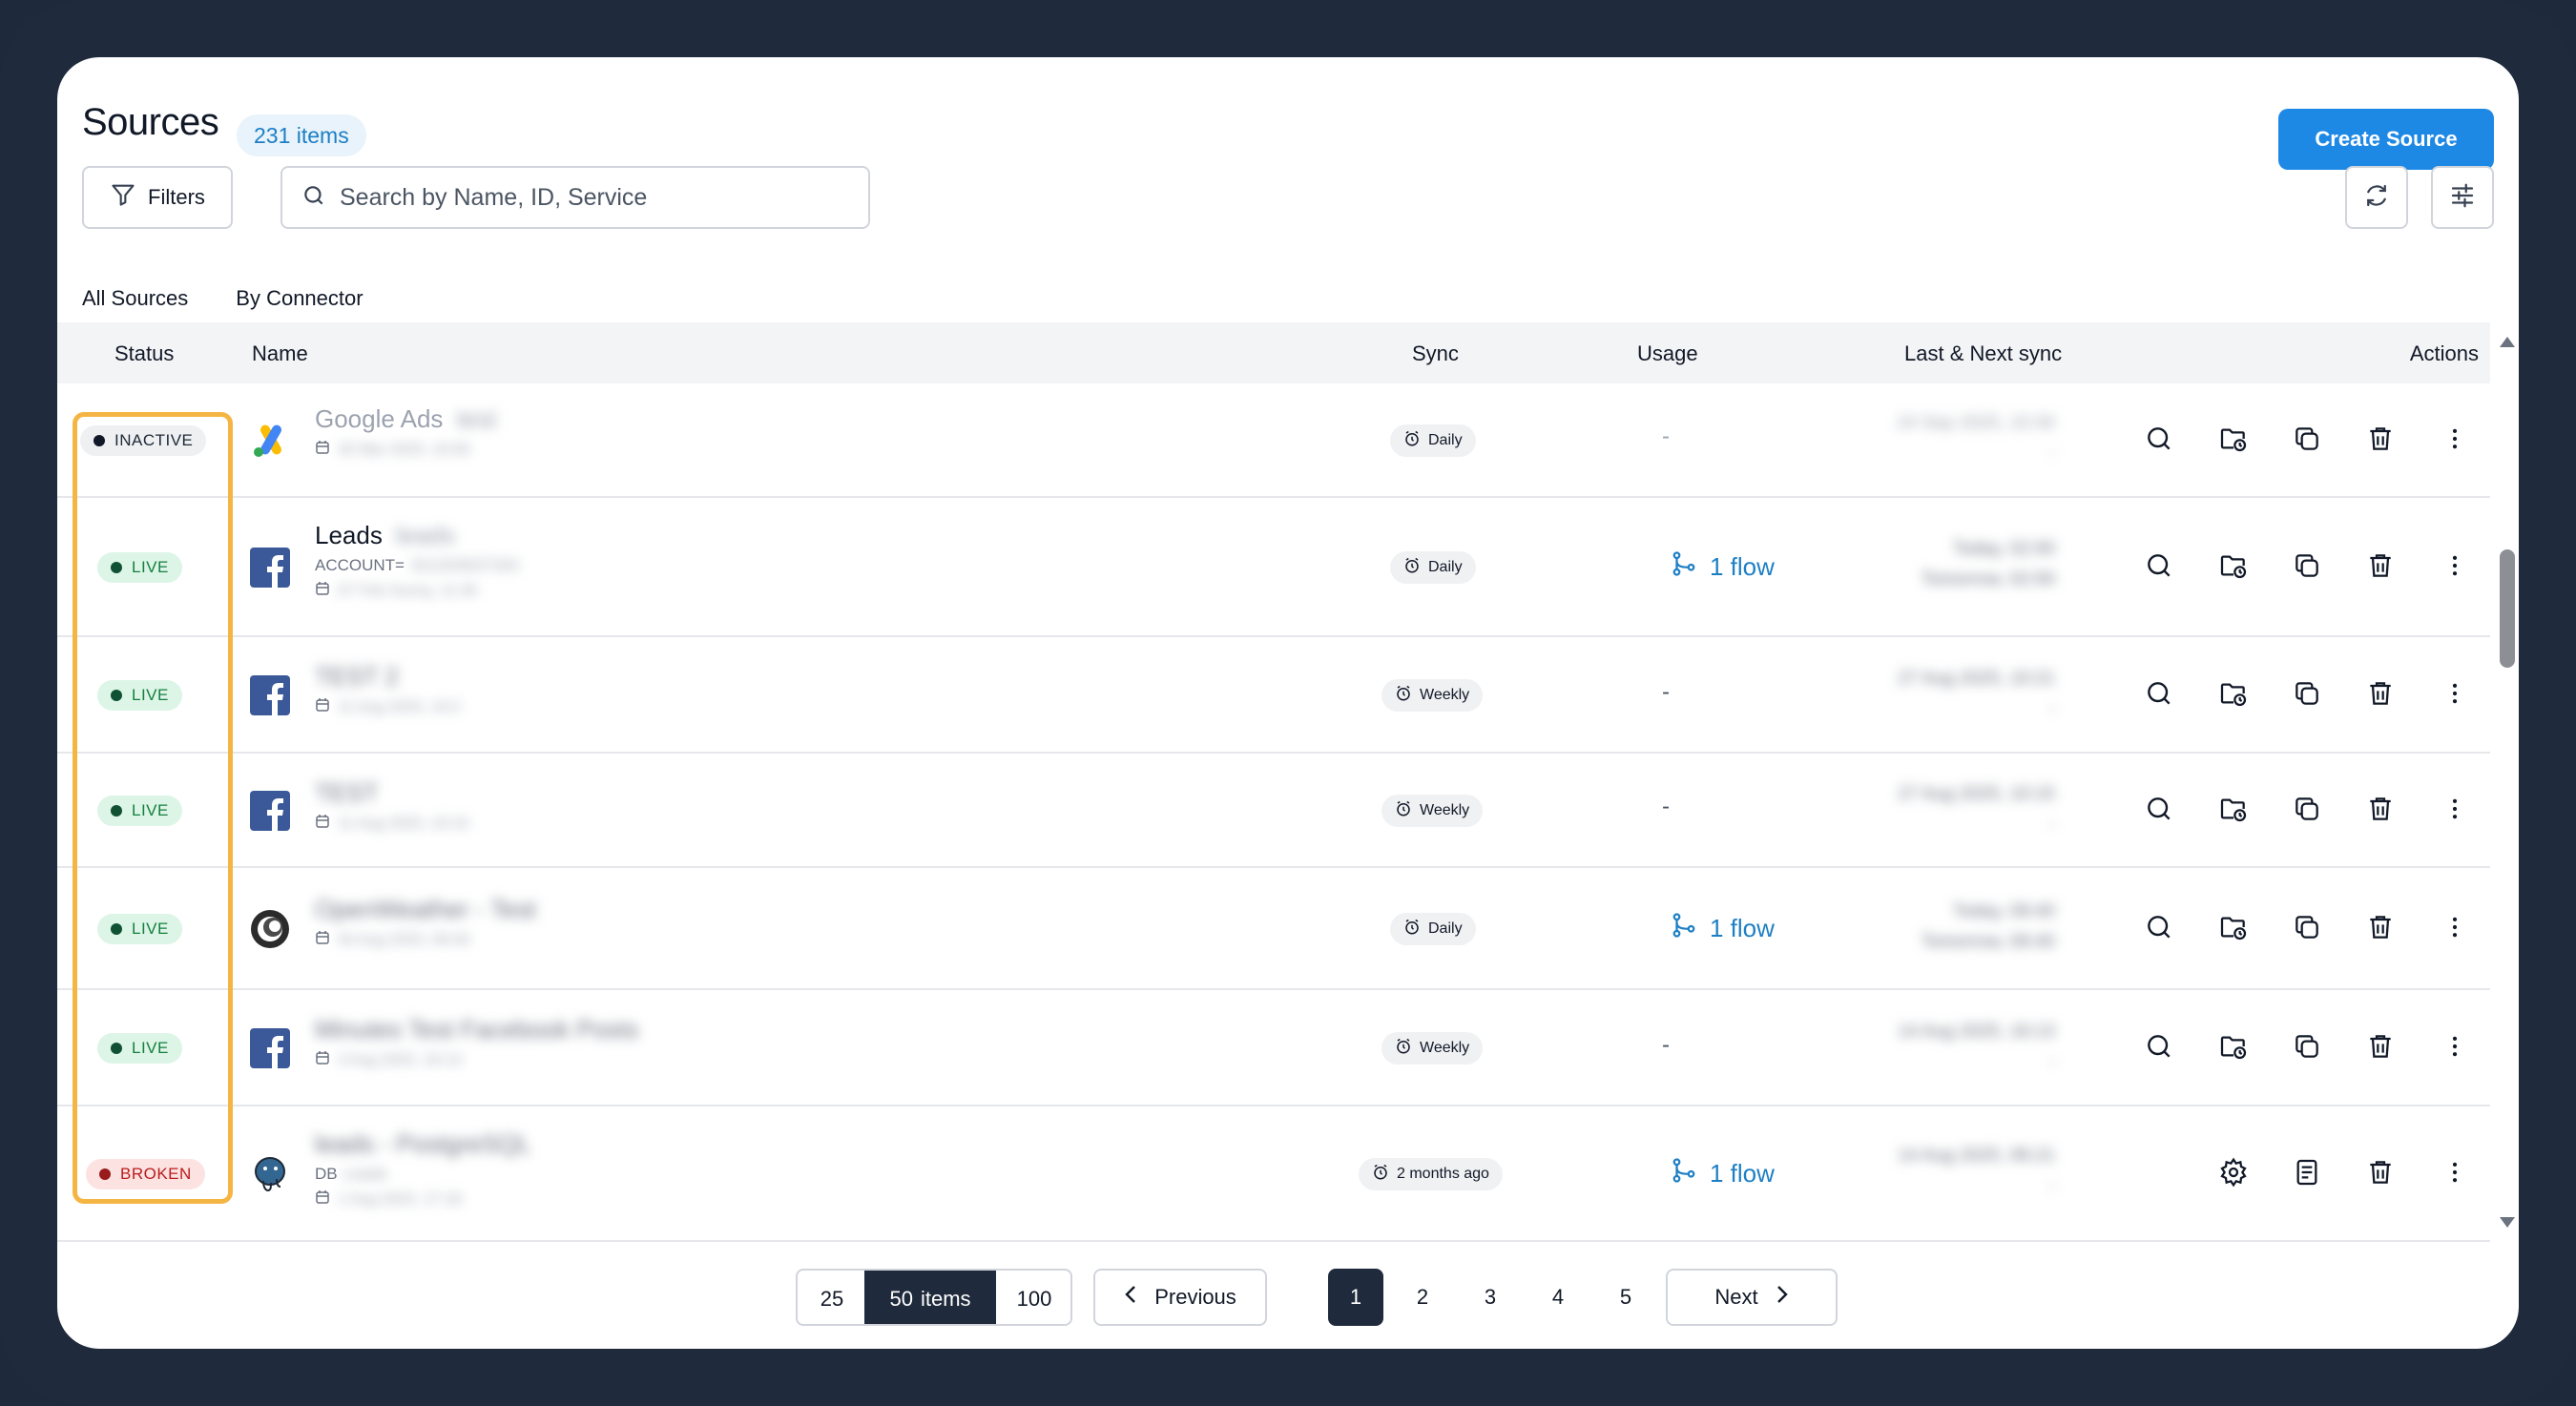  Describe the element at coordinates (135, 302) in the screenshot. I see `tab-all-sources: All Sources` at that location.